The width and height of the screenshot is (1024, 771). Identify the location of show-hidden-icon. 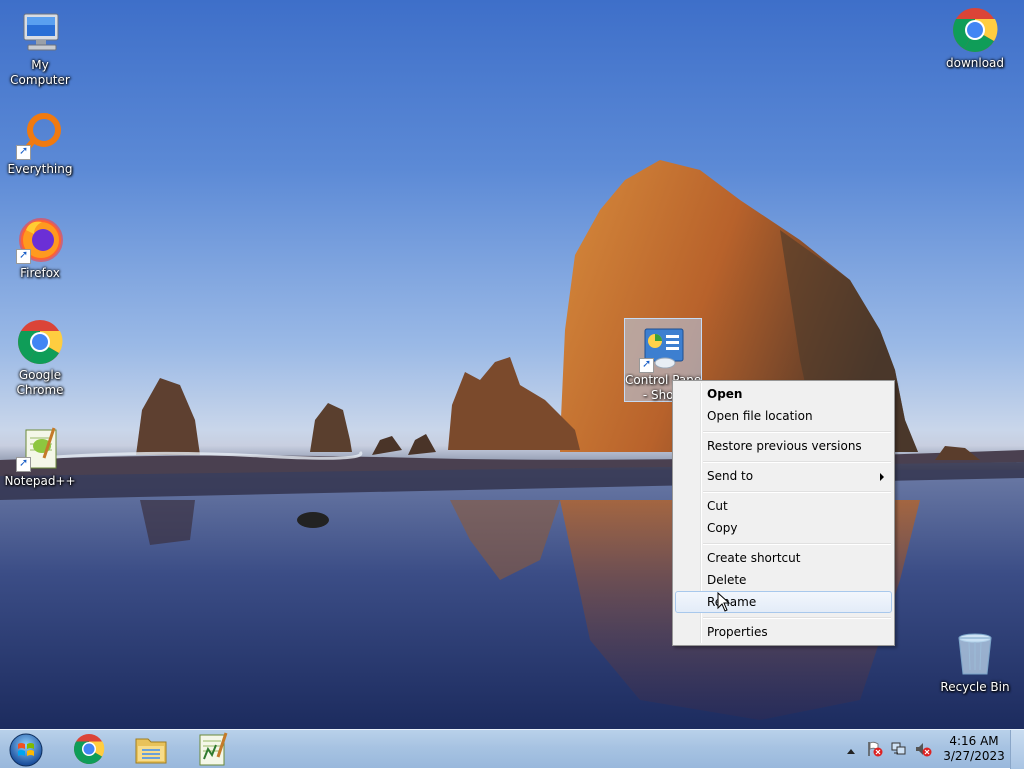
(851, 751).